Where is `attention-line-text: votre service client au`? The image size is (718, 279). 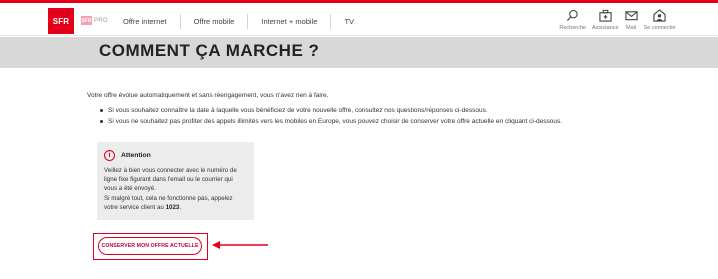
attention-line-text: votre service client au is located at coordinates (135, 207).